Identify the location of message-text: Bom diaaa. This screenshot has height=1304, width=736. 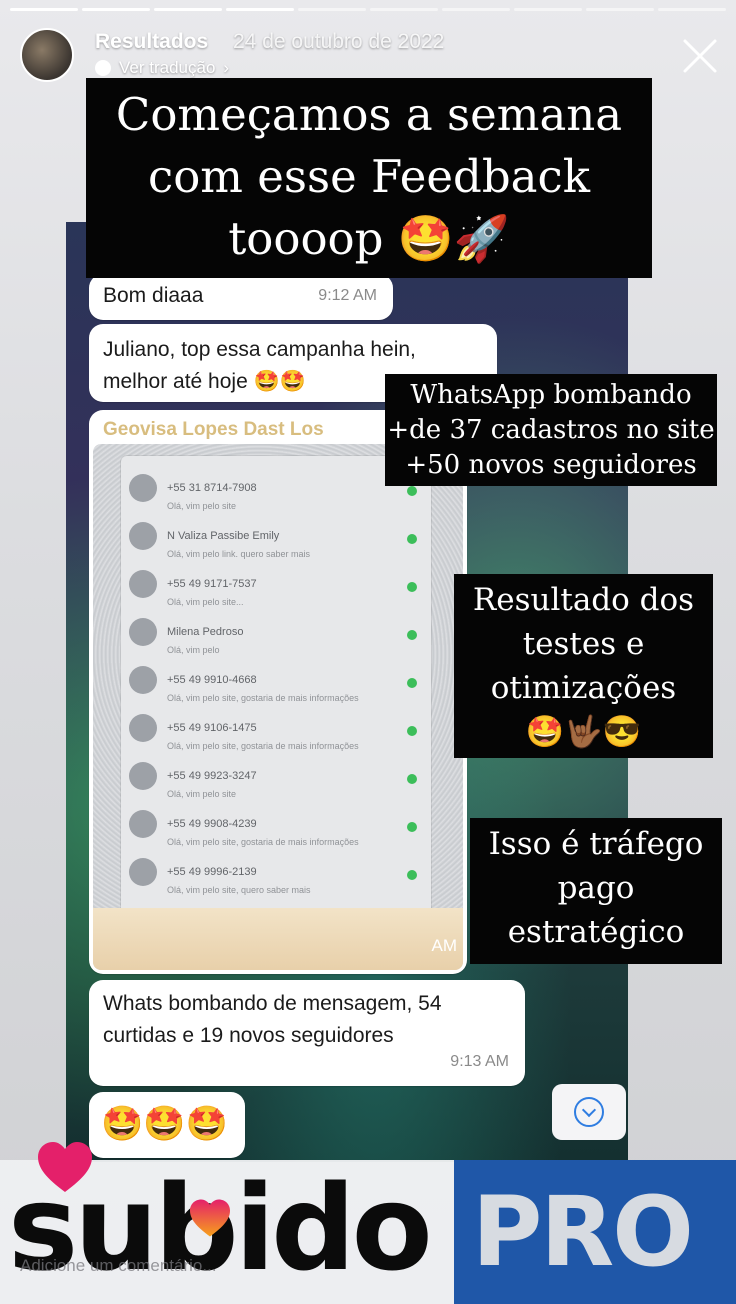
(153, 295).